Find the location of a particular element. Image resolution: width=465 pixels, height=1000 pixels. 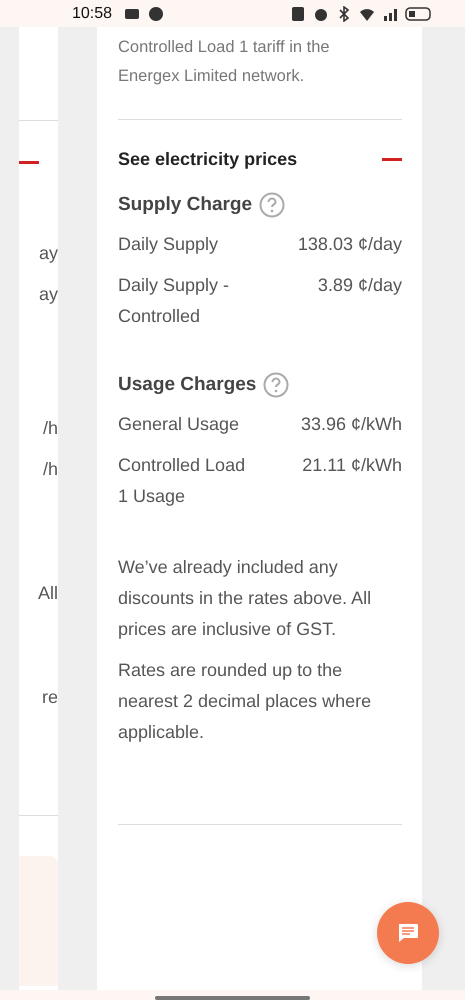

collapse-icon is located at coordinates (392, 159).